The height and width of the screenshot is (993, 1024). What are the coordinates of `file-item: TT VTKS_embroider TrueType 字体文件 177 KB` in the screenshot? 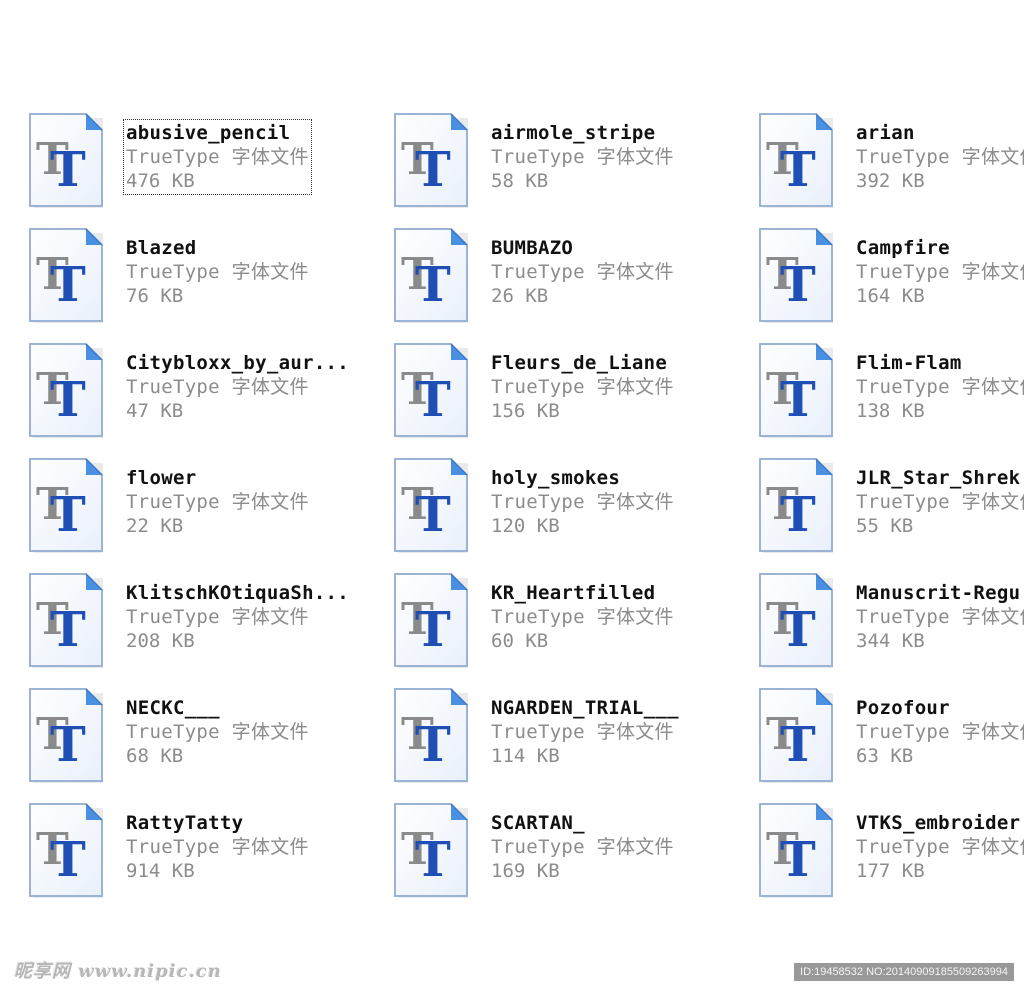 It's located at (891, 852).